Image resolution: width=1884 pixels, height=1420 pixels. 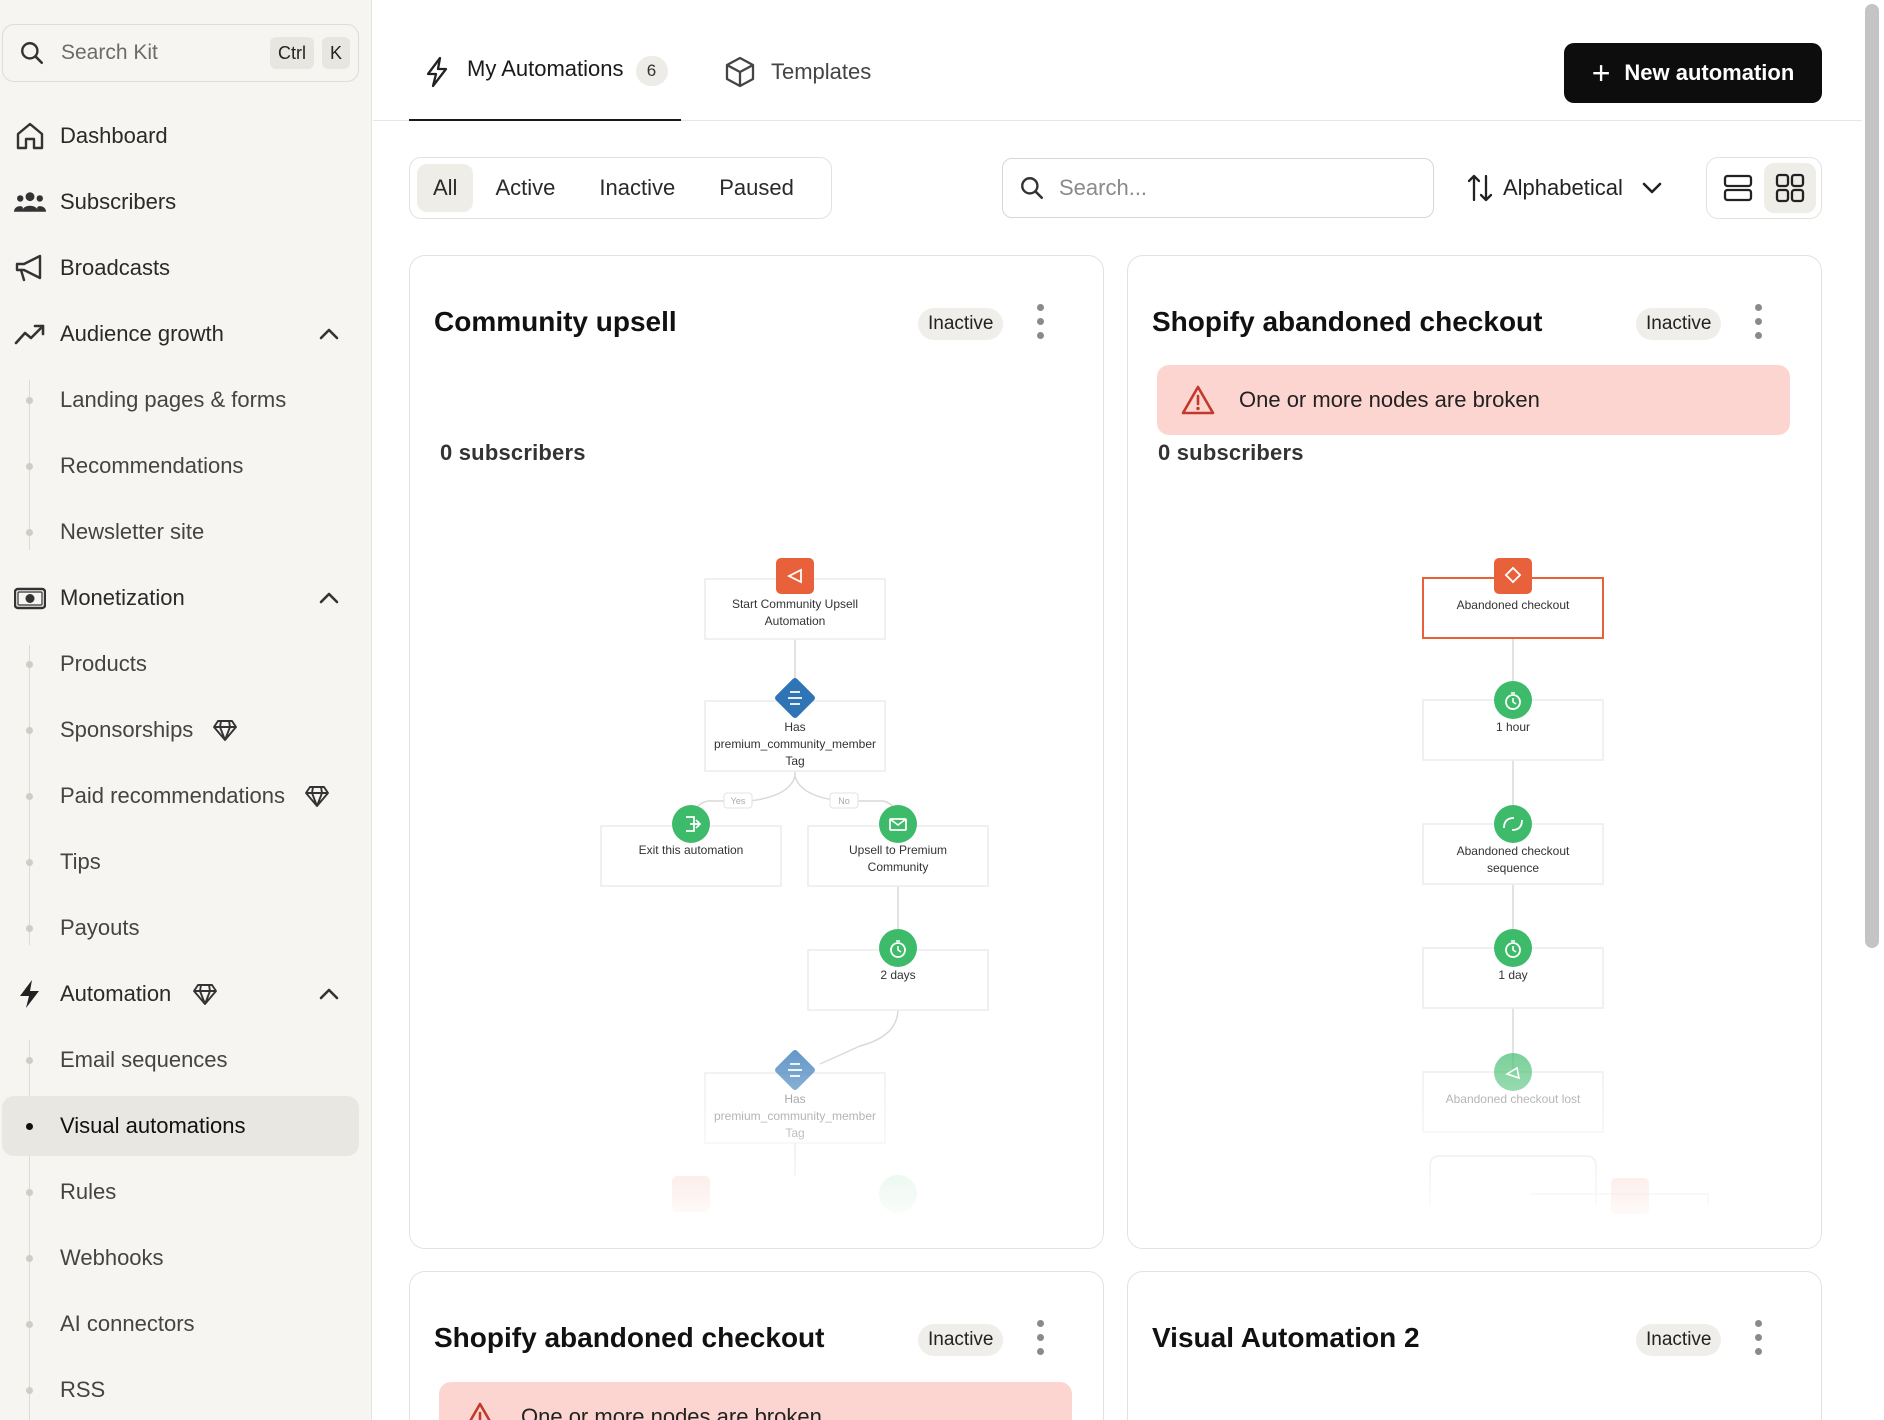 What do you see at coordinates (180, 664) in the screenshot?
I see `sidebar-item-products: Products` at bounding box center [180, 664].